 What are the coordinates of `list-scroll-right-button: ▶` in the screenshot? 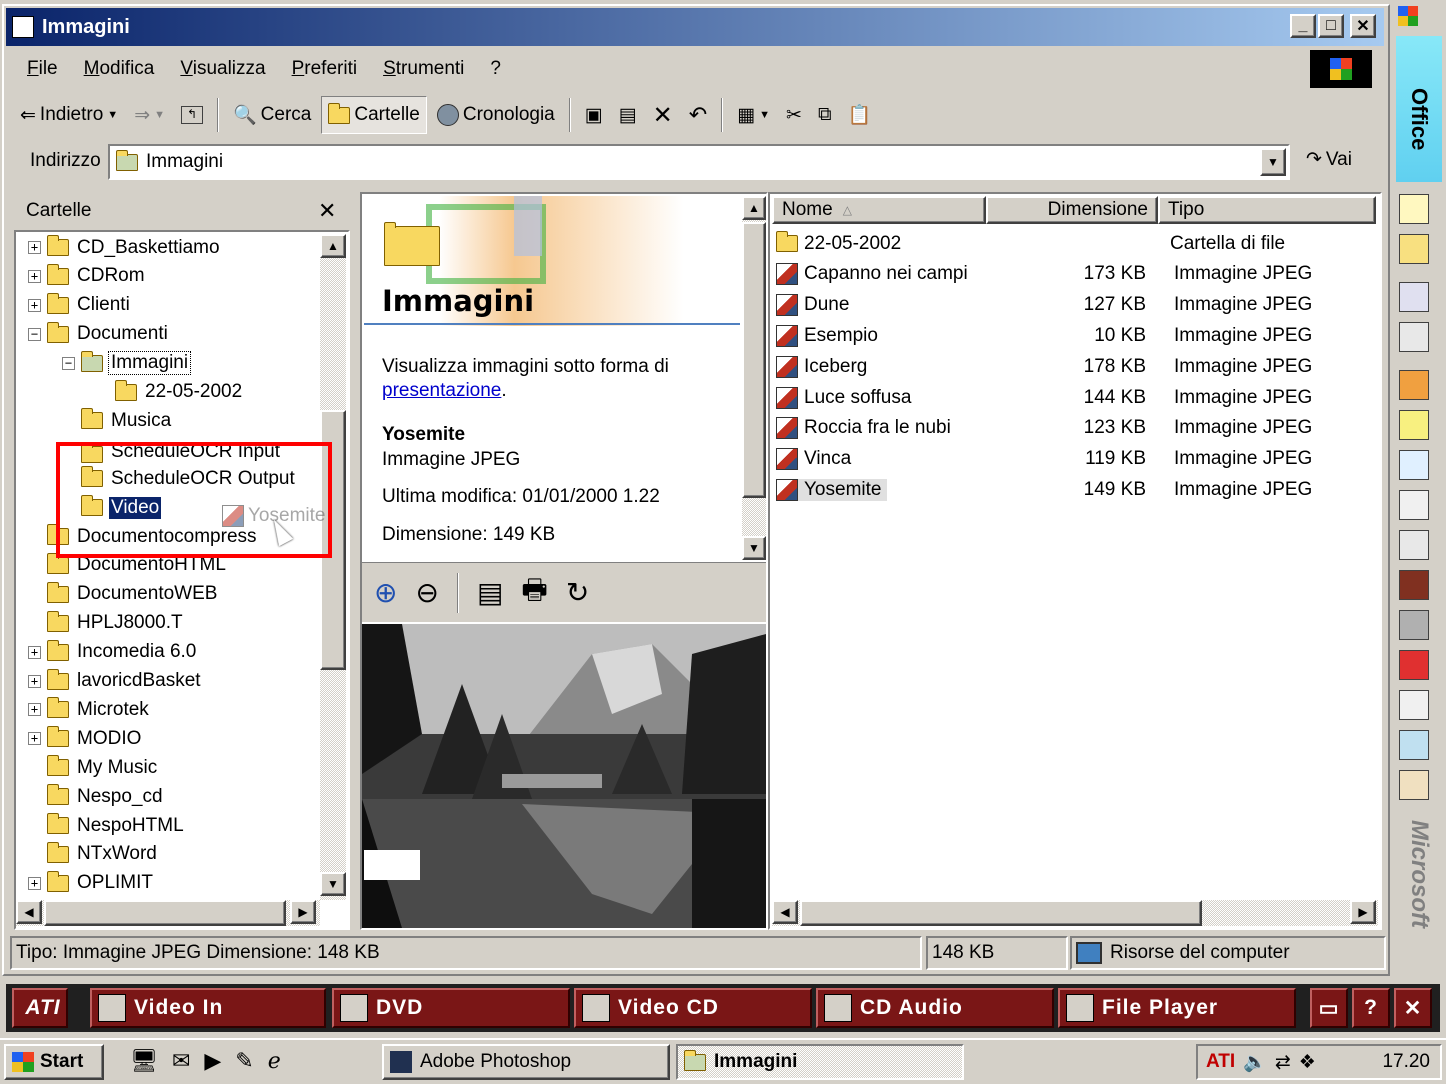 It's located at (1363, 912).